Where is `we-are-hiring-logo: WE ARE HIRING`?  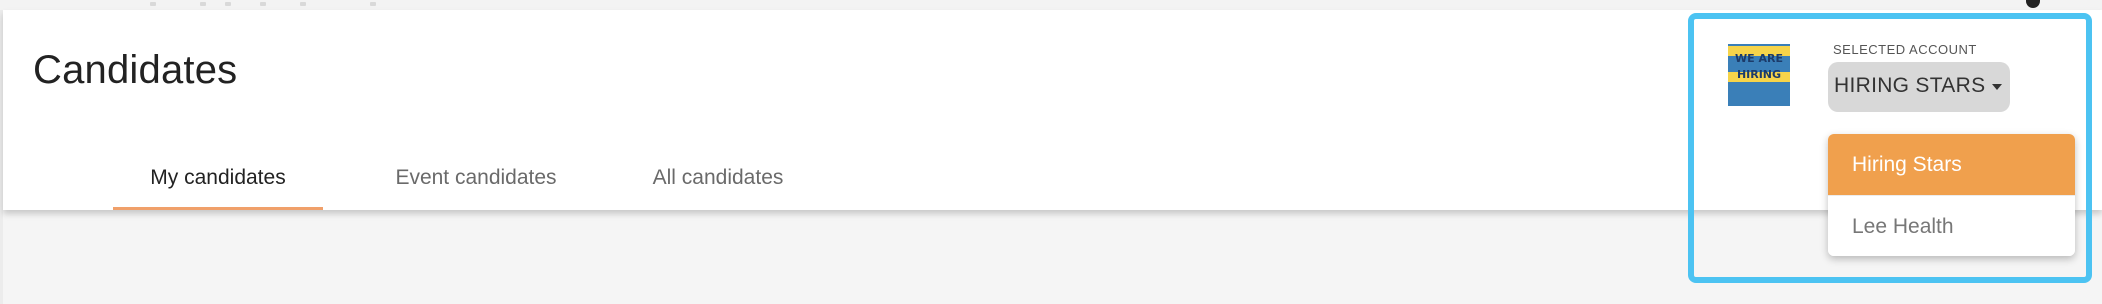
we-are-hiring-logo: WE ARE HIRING is located at coordinates (1759, 75).